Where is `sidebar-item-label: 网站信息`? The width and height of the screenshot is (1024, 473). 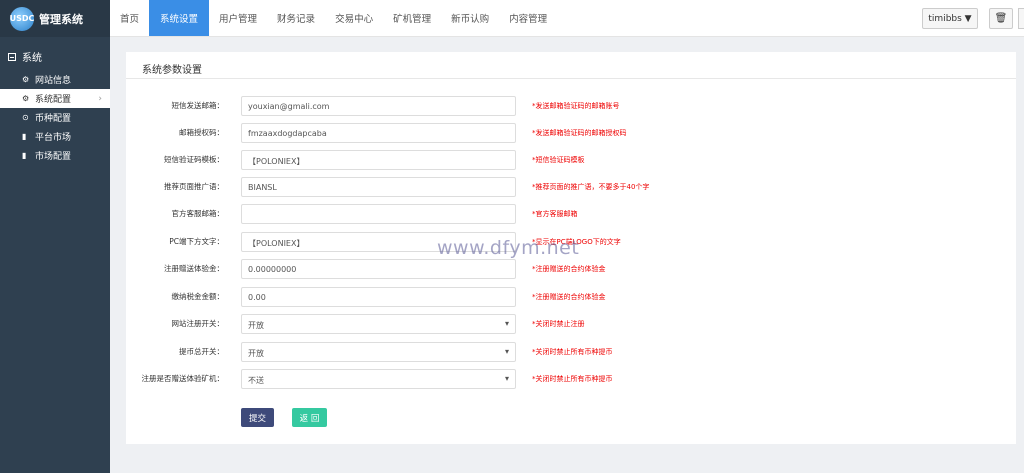
sidebar-item-label: 网站信息 is located at coordinates (53, 81).